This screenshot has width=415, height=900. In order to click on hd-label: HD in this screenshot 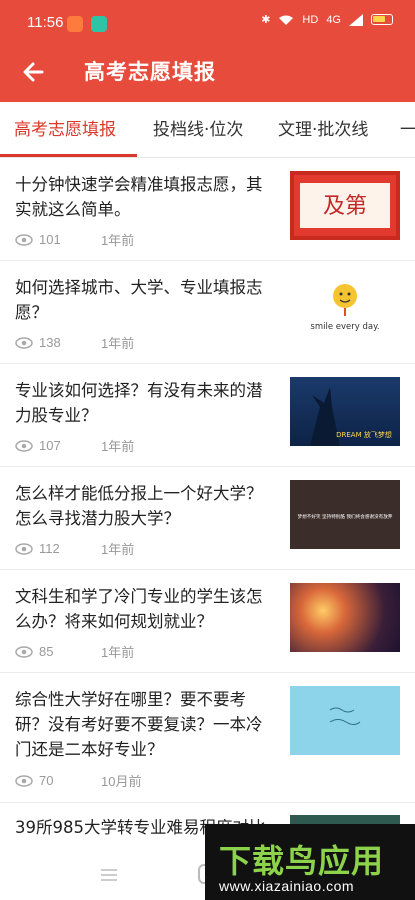, I will do `click(310, 19)`.